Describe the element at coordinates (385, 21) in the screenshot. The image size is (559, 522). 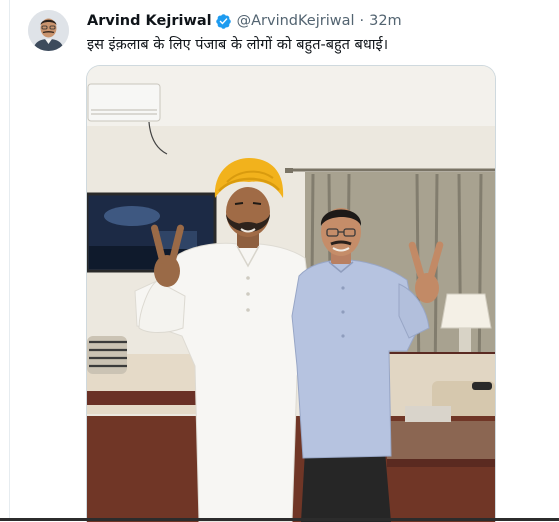
I see `tweet-timestamp: 32m` at that location.